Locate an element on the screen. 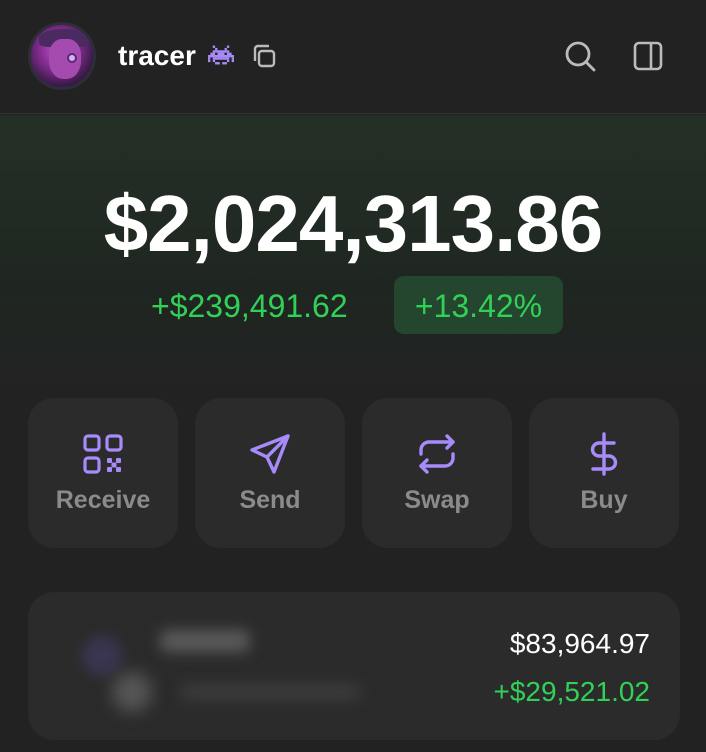 This screenshot has width=706, height=752. receive-label: Receive is located at coordinates (103, 500).